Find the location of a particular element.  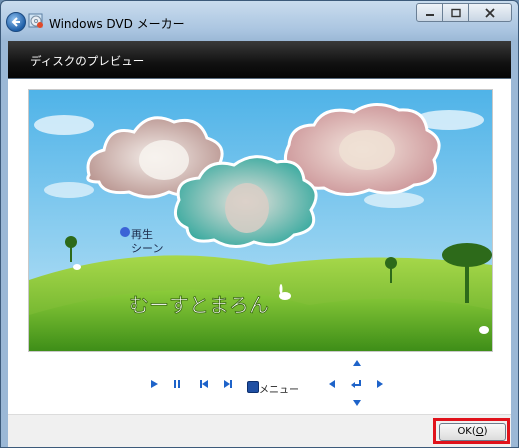

maximize-button is located at coordinates (455, 12).